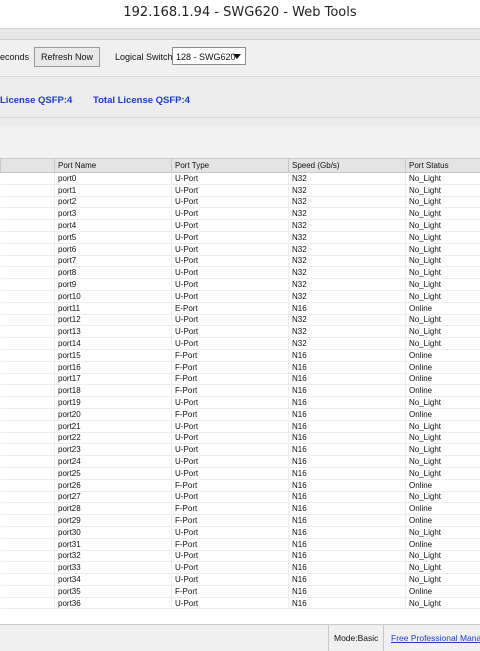 This screenshot has height=651, width=480. Describe the element at coordinates (209, 56) in the screenshot. I see `logical-switch-select: 128 - SWG620` at that location.